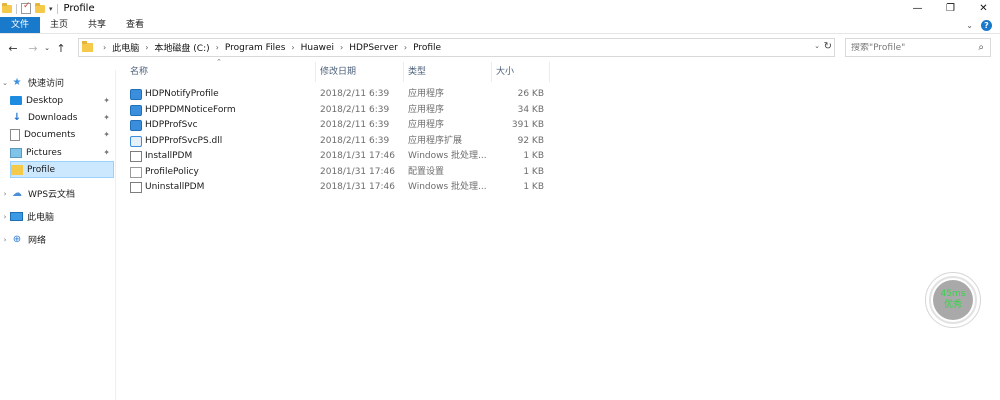 This screenshot has height=400, width=1000. Describe the element at coordinates (135, 25) in the screenshot. I see `tab-view: 查看` at that location.